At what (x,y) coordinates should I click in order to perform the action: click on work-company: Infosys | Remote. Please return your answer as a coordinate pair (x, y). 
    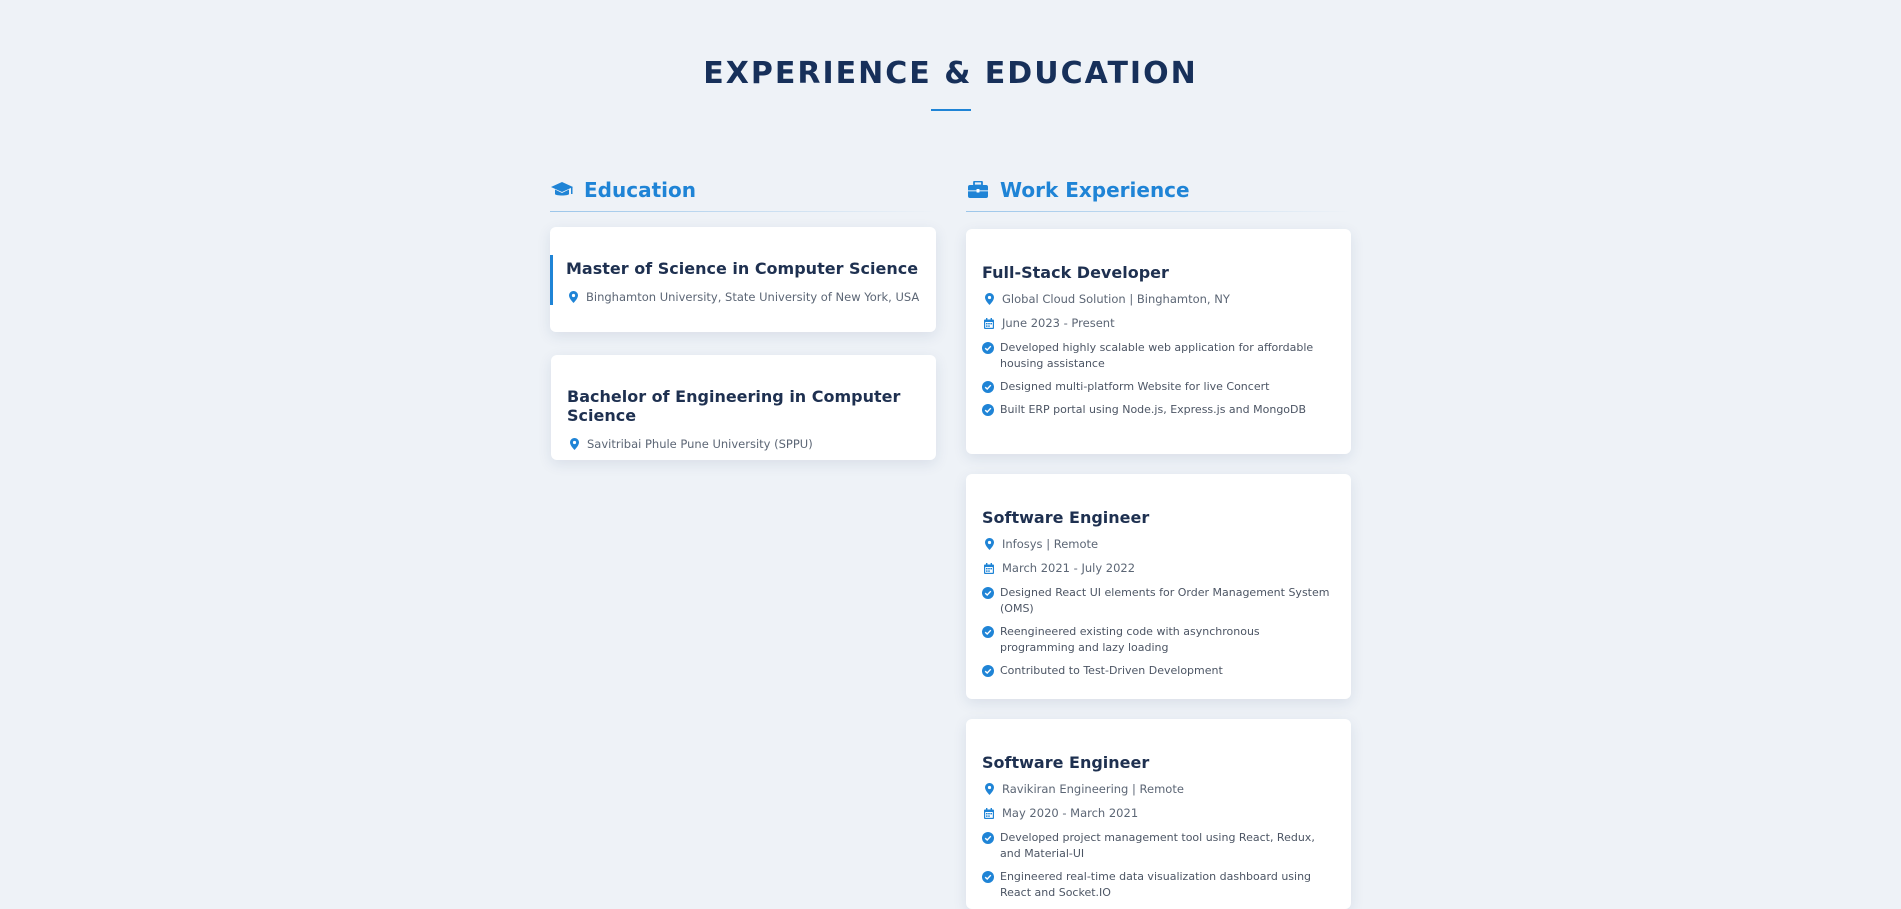
    Looking at the image, I should click on (1158, 544).